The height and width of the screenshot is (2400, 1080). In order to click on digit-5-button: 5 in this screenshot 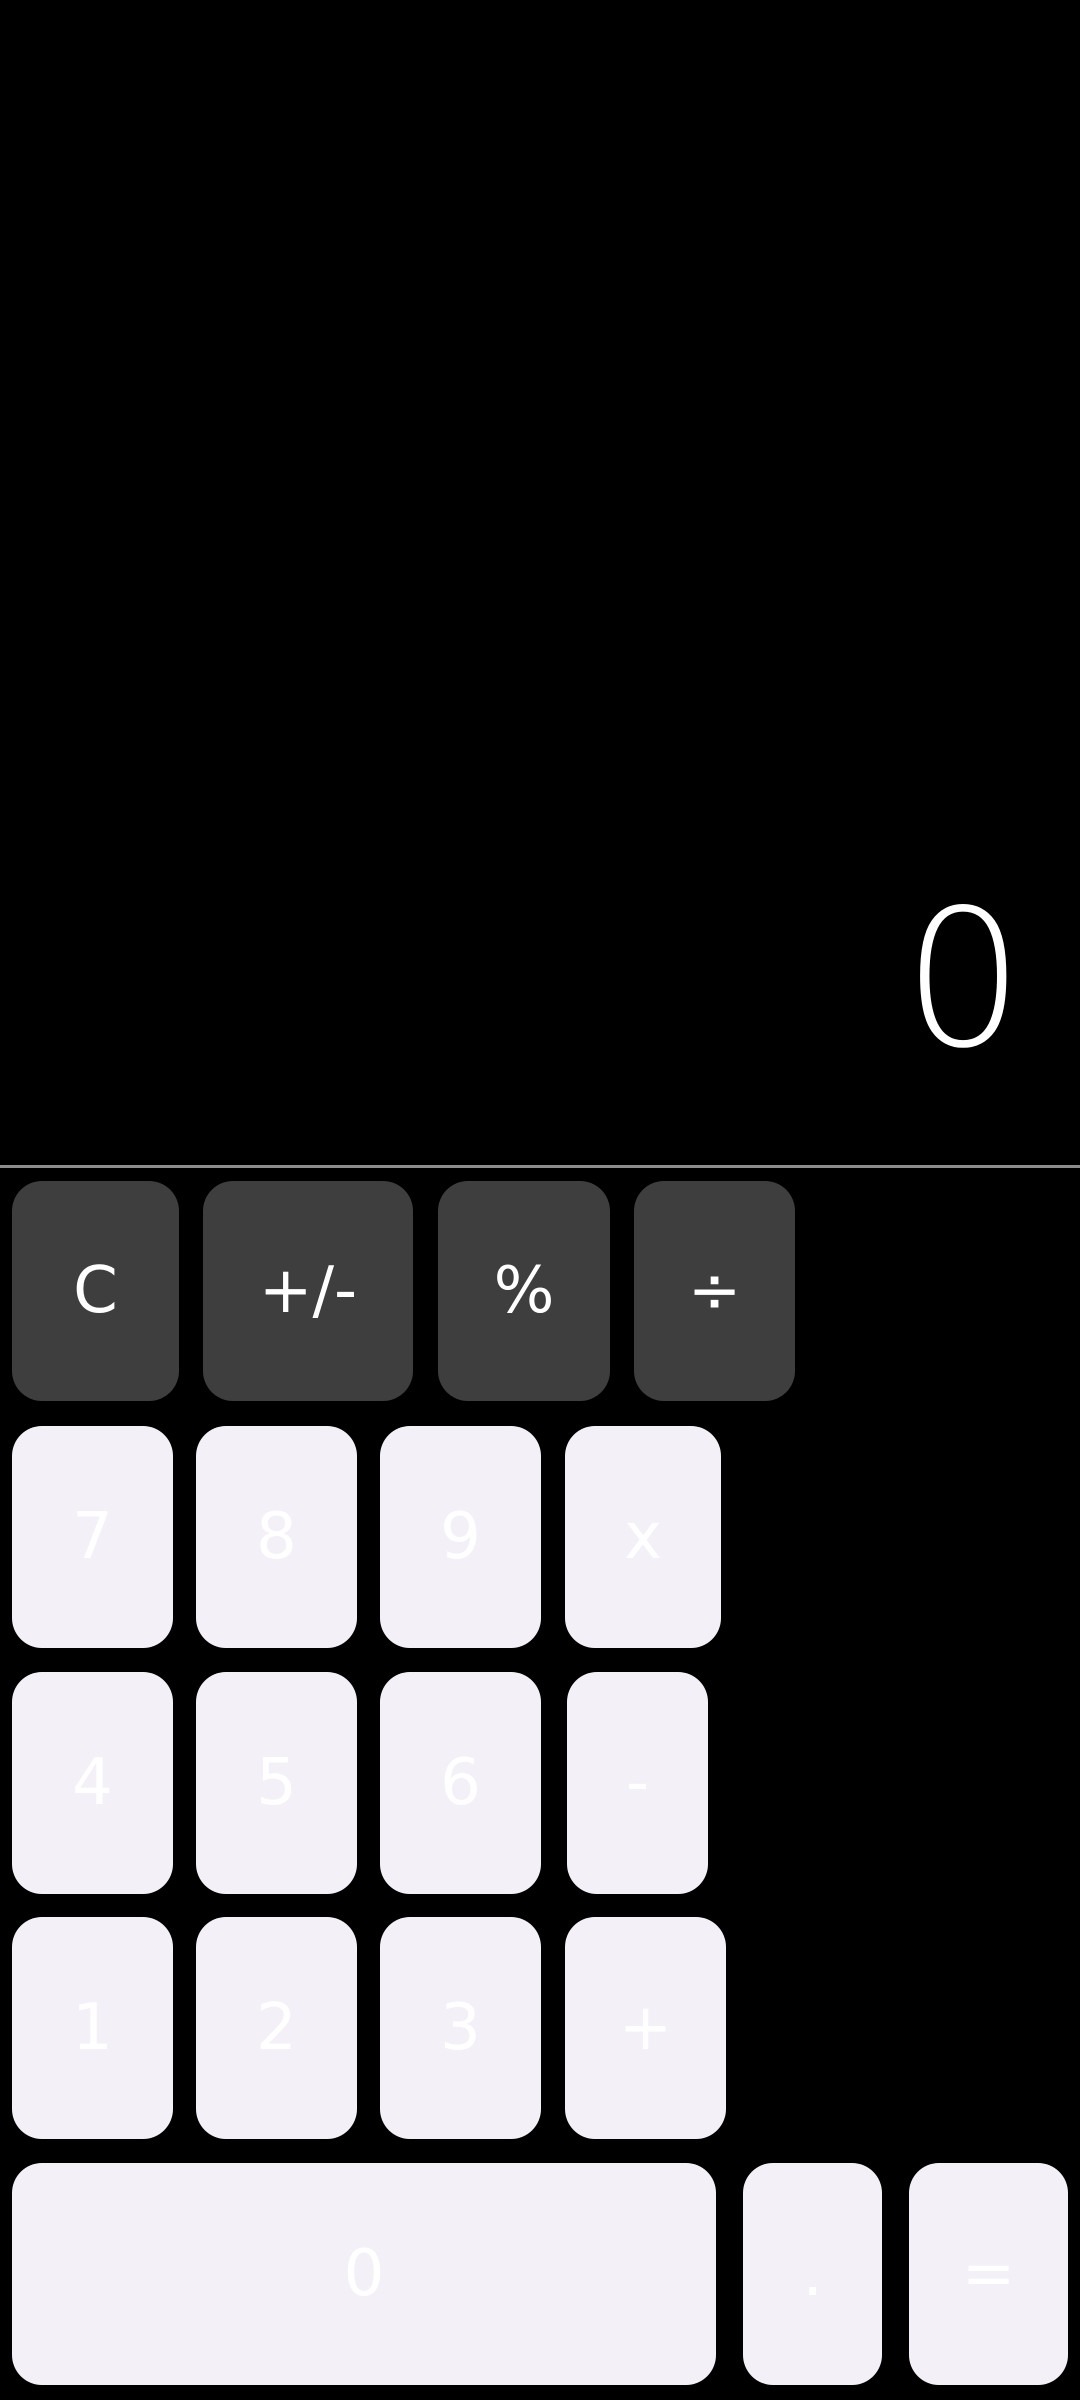, I will do `click(276, 1783)`.